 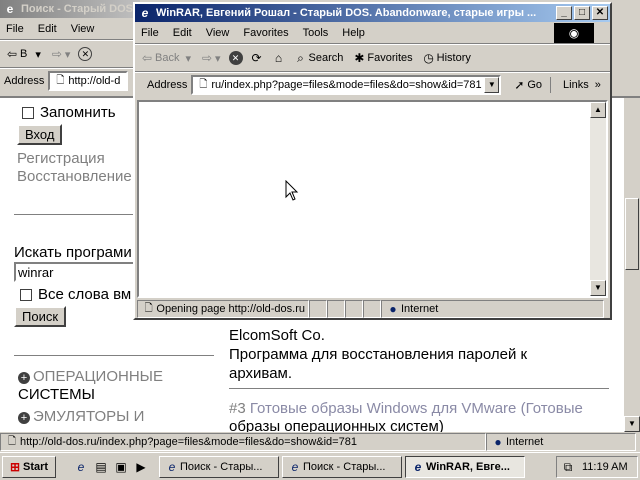 I want to click on background-title-bar: e Поиск - Старый DOS, so click(x=70, y=9).